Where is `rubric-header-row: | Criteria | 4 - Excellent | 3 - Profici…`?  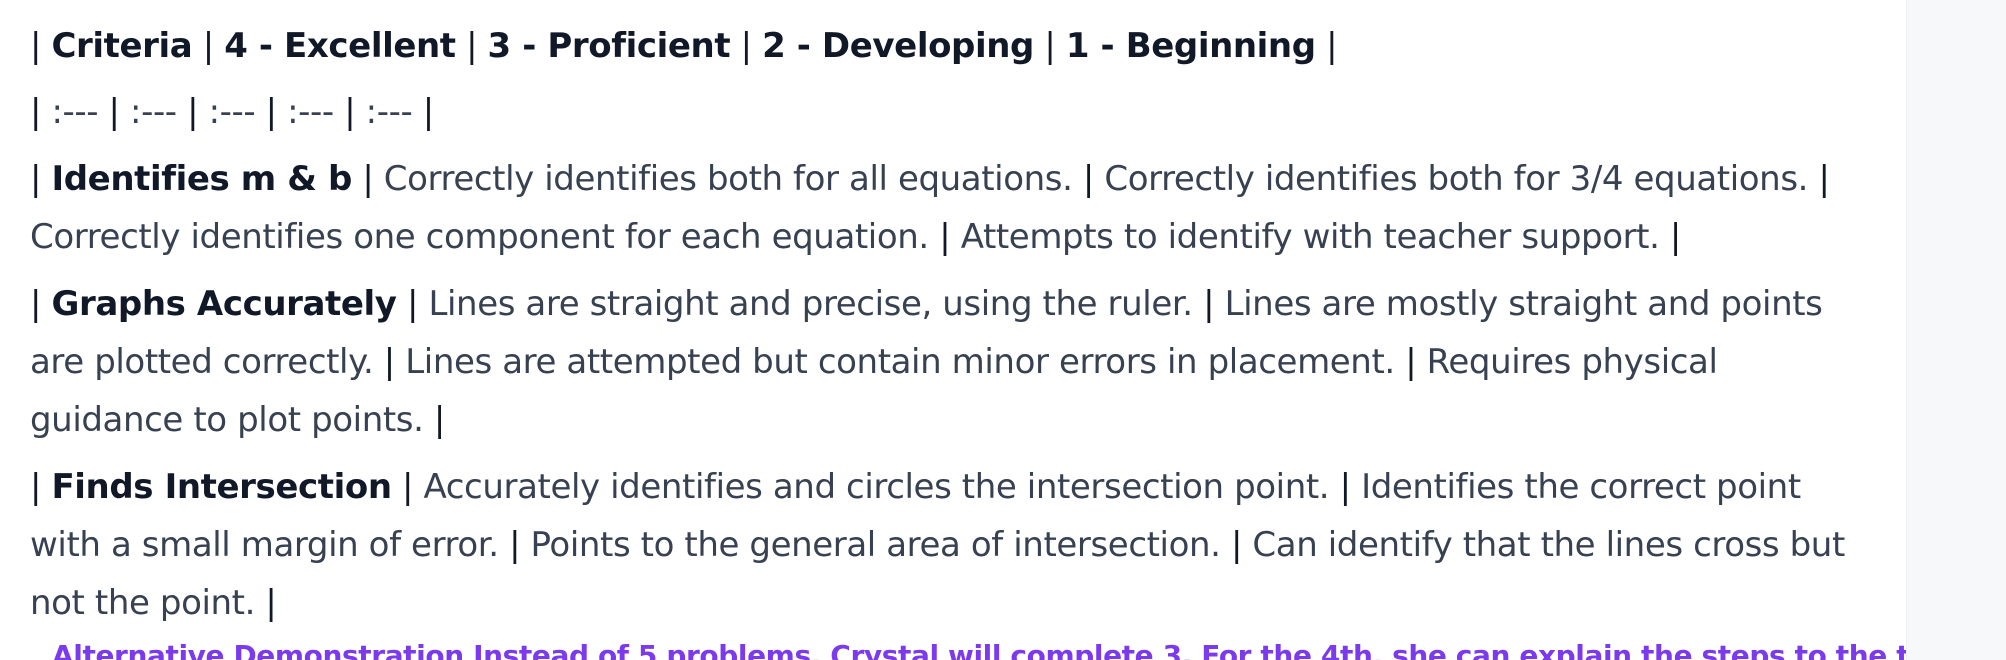 rubric-header-row: | Criteria | 4 - Excellent | 3 - Profici… is located at coordinates (684, 46).